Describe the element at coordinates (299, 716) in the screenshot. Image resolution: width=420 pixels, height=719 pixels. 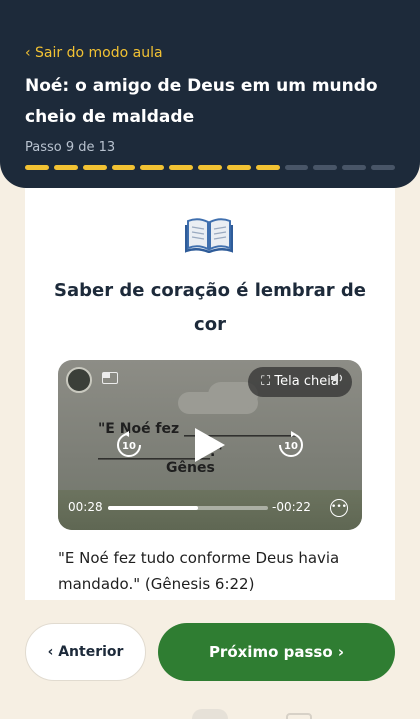
I see `system-recent-apps-icon` at that location.